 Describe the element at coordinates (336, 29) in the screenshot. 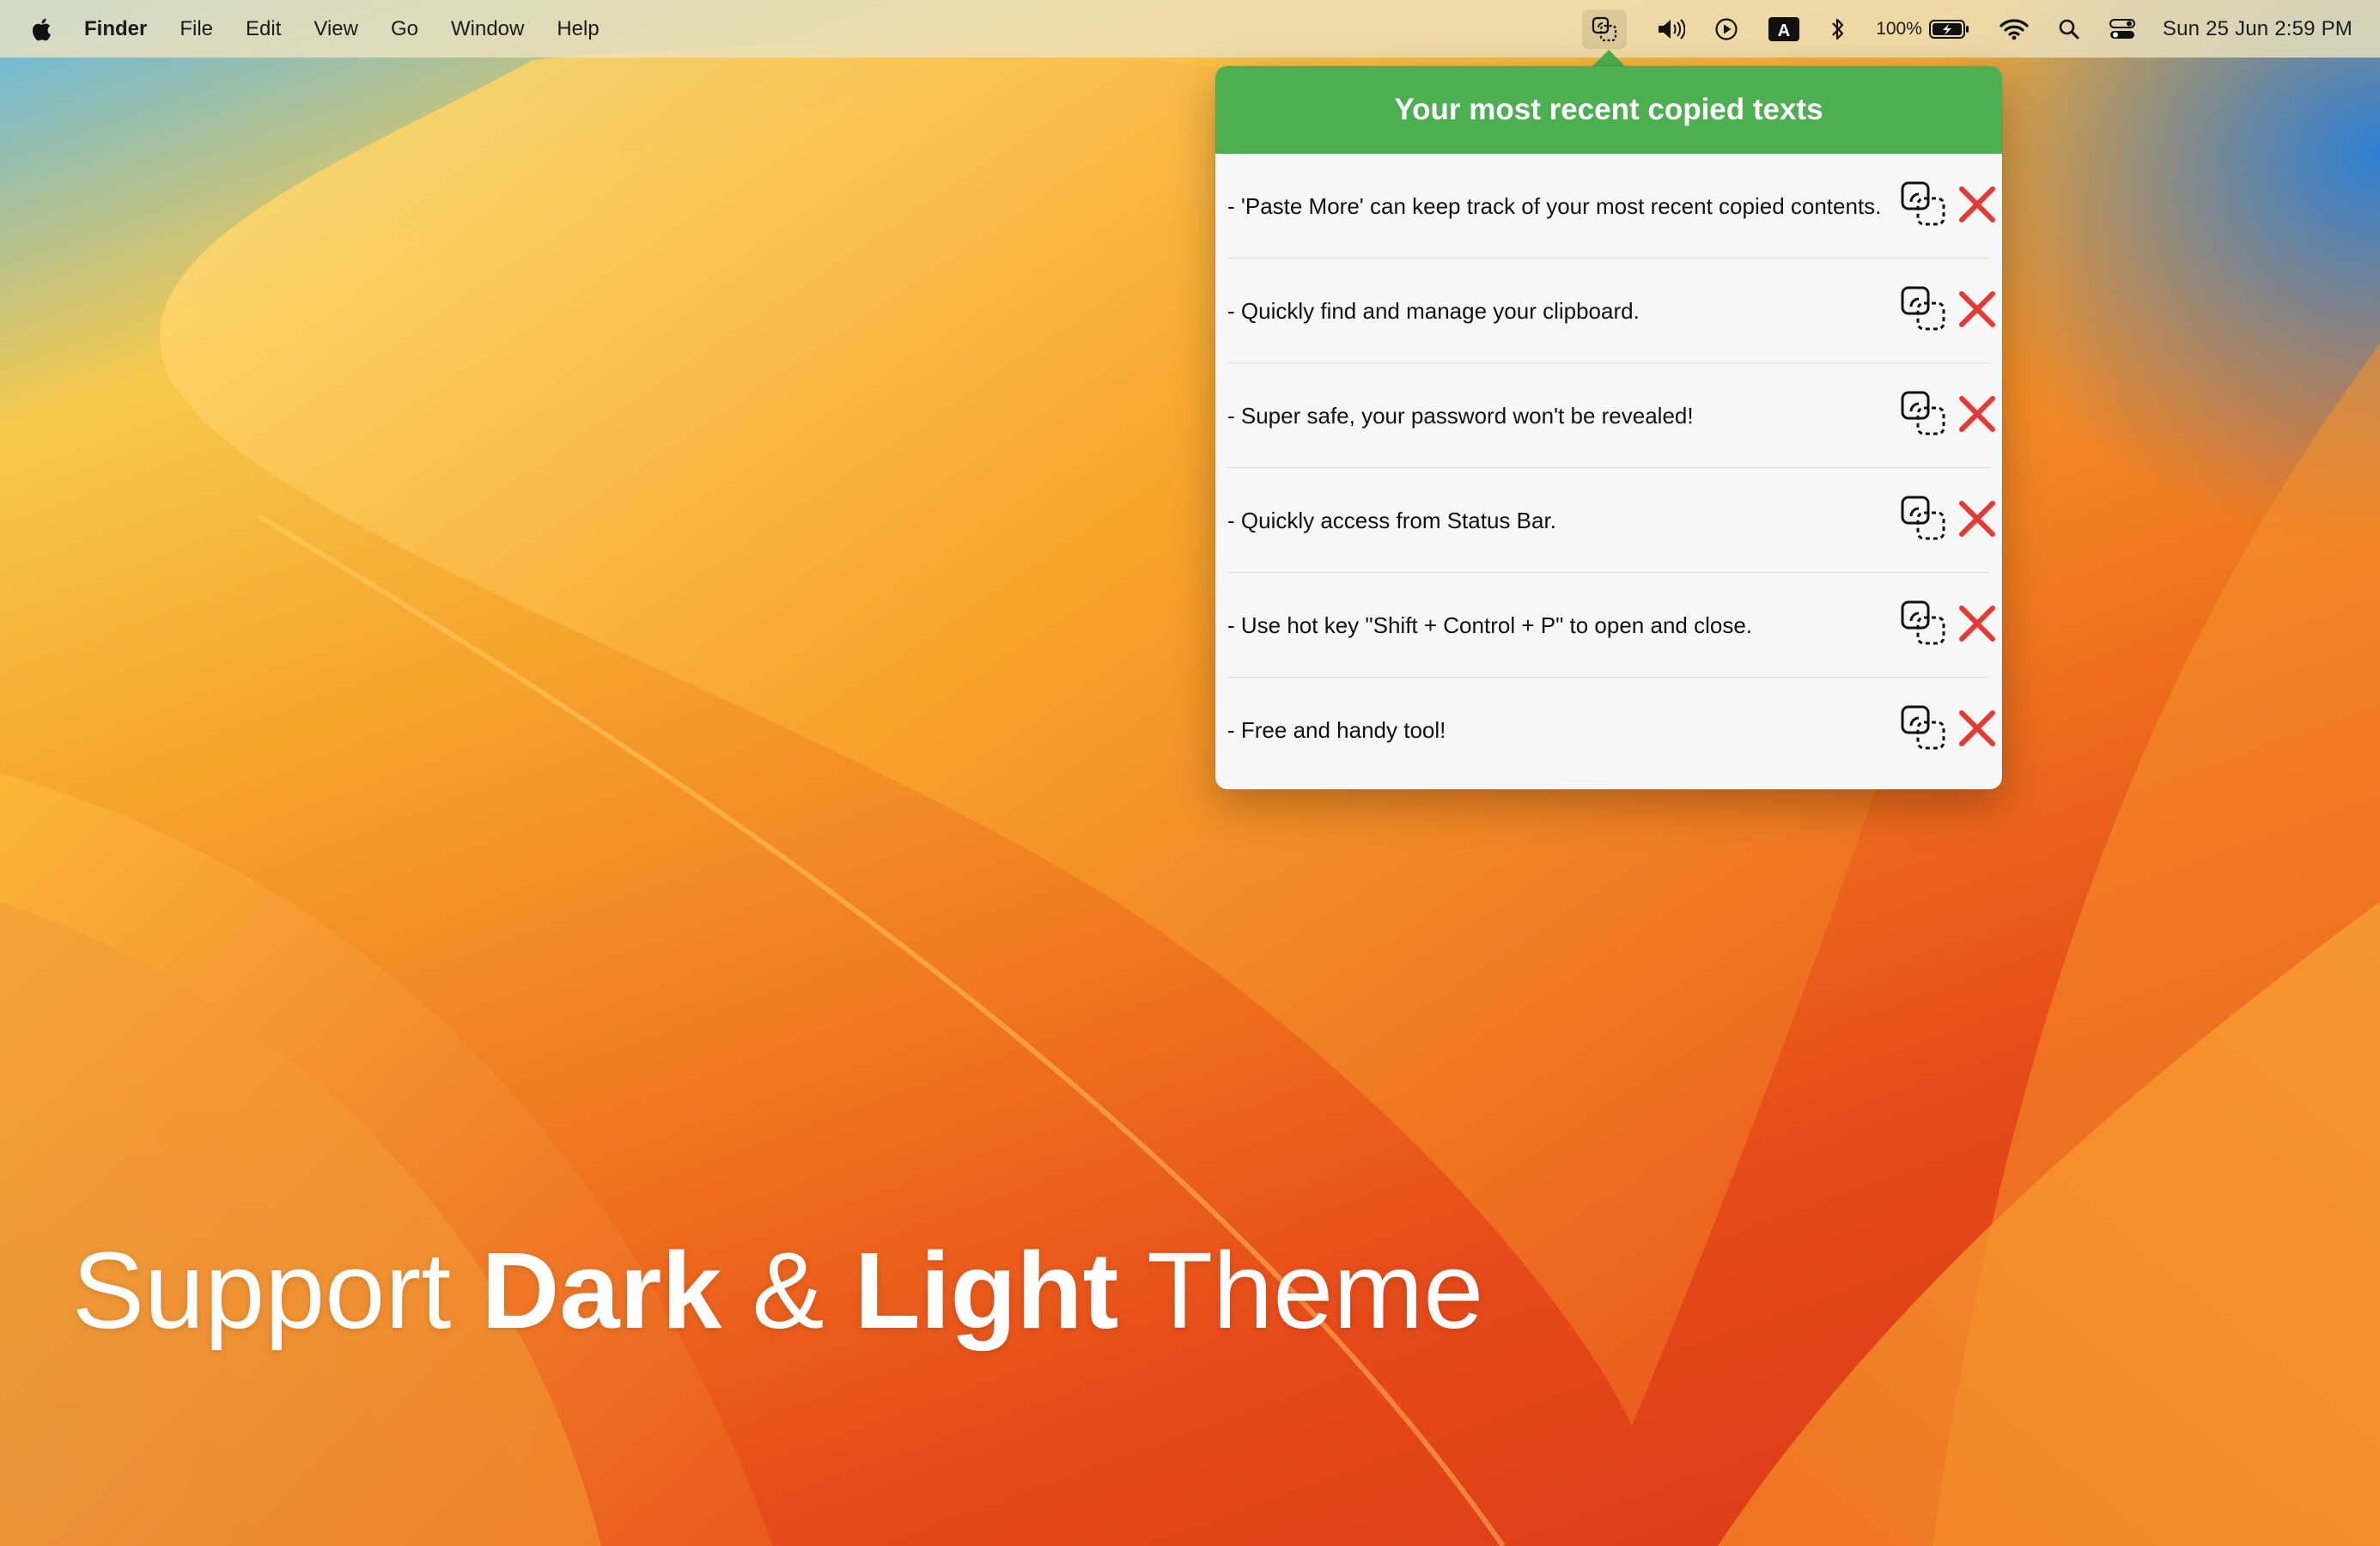

I see `menu-view: View` at that location.